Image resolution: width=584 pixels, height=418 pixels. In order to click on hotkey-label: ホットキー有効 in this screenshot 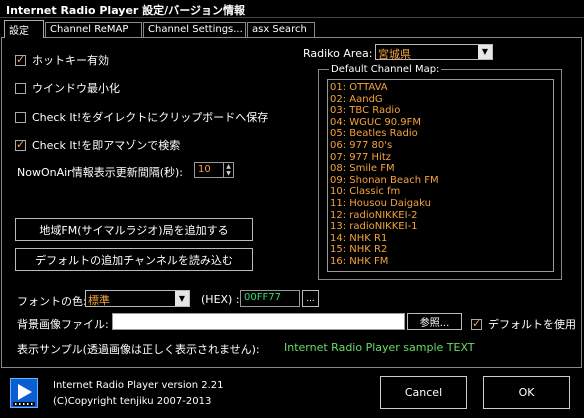, I will do `click(70, 60)`.